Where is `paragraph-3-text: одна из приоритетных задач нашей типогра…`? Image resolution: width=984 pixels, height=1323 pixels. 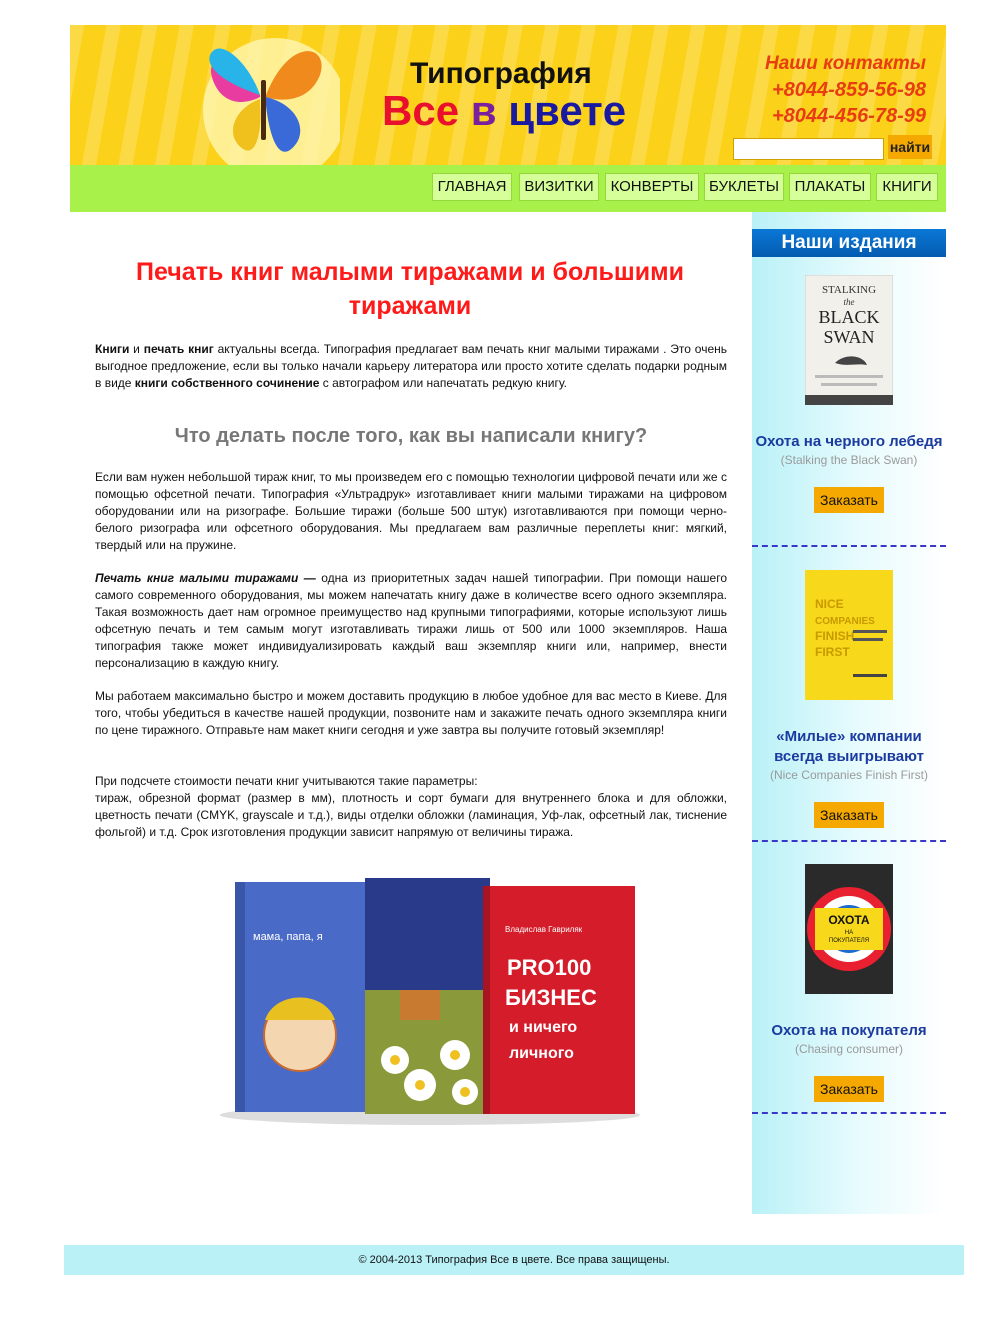
paragraph-3-text: одна из приоритетных задач нашей типогра… is located at coordinates (411, 620).